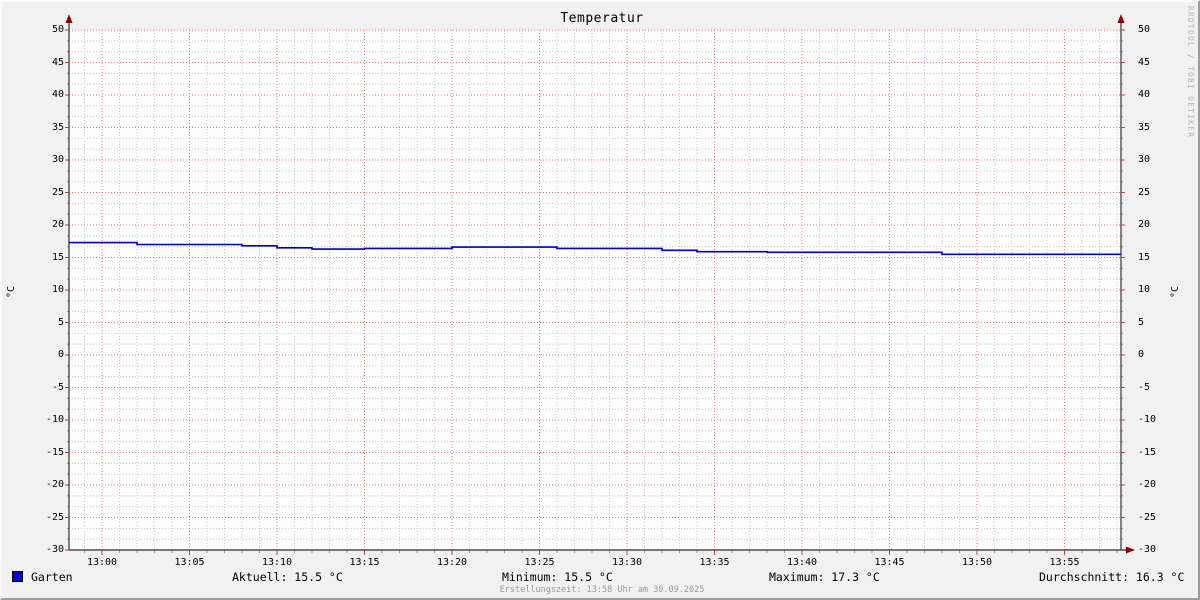 This screenshot has width=1200, height=600. What do you see at coordinates (627, 562) in the screenshot?
I see `x-tick-label: 13:30` at bounding box center [627, 562].